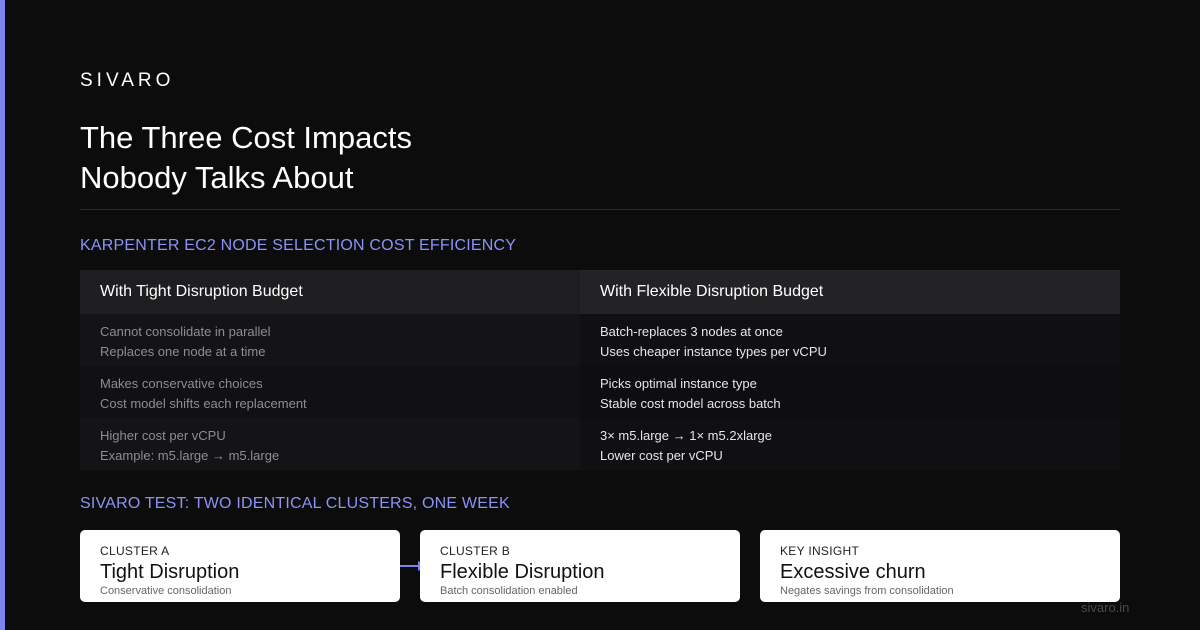 Image resolution: width=1200 pixels, height=630 pixels. What do you see at coordinates (185, 331) in the screenshot?
I see `cell-line: Cannot consolidate in parallel` at bounding box center [185, 331].